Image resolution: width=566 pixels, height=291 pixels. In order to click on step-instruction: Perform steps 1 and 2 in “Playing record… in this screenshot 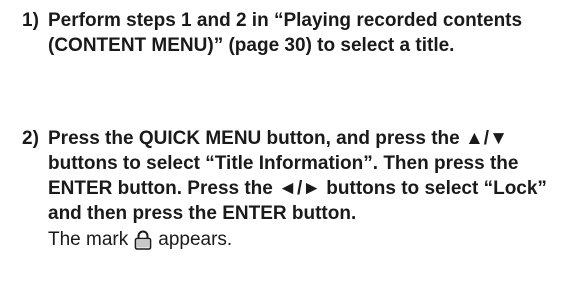, I will do `click(285, 33)`.